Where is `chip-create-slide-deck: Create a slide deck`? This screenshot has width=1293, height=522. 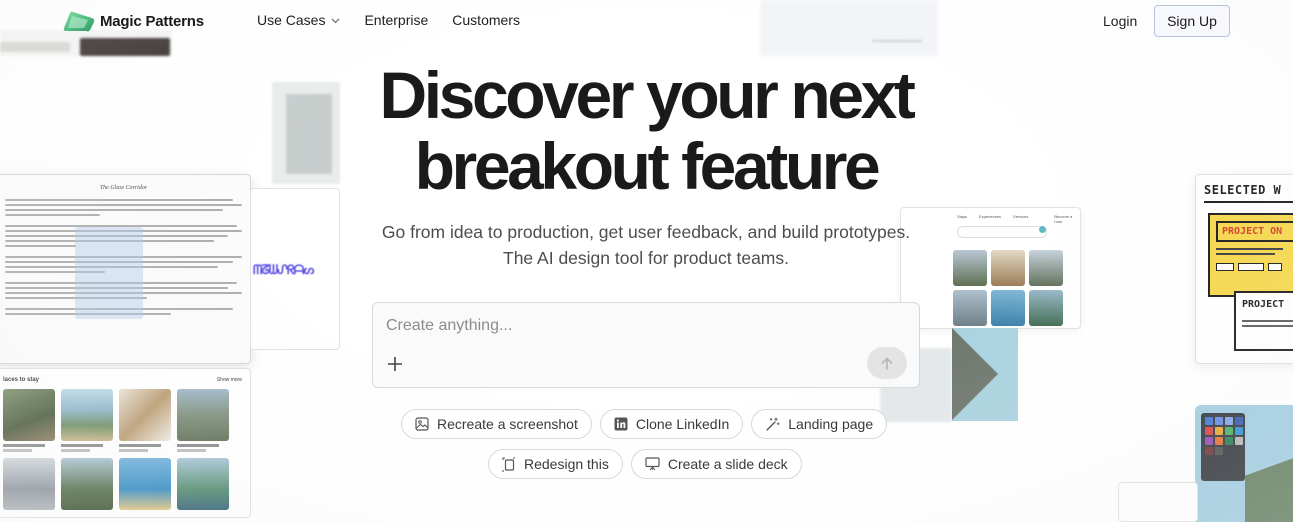
chip-create-slide-deck: Create a slide deck is located at coordinates (716, 464).